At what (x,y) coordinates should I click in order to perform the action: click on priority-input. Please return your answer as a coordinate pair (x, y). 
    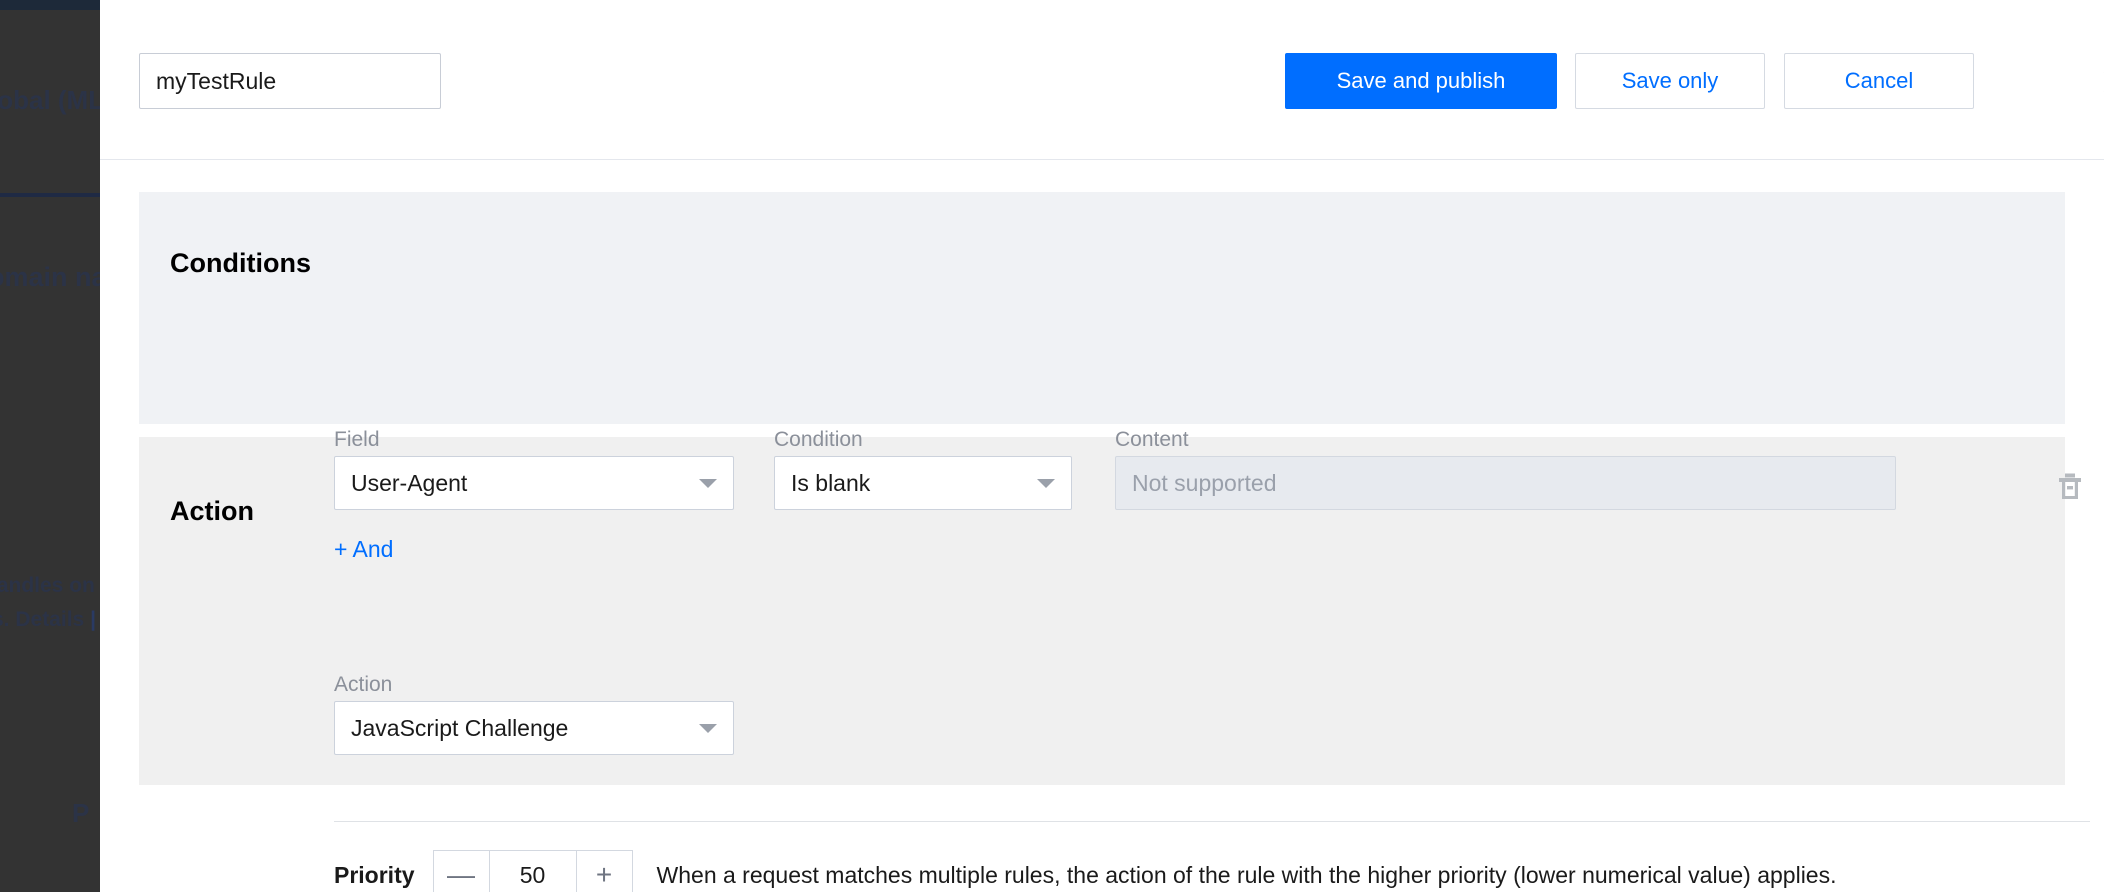
    Looking at the image, I should click on (532, 871).